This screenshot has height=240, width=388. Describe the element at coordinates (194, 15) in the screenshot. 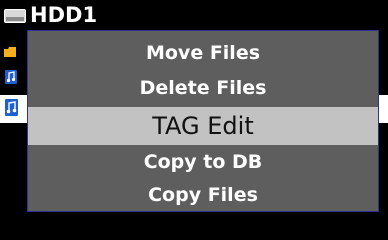

I see `title-bar: HDD1` at that location.